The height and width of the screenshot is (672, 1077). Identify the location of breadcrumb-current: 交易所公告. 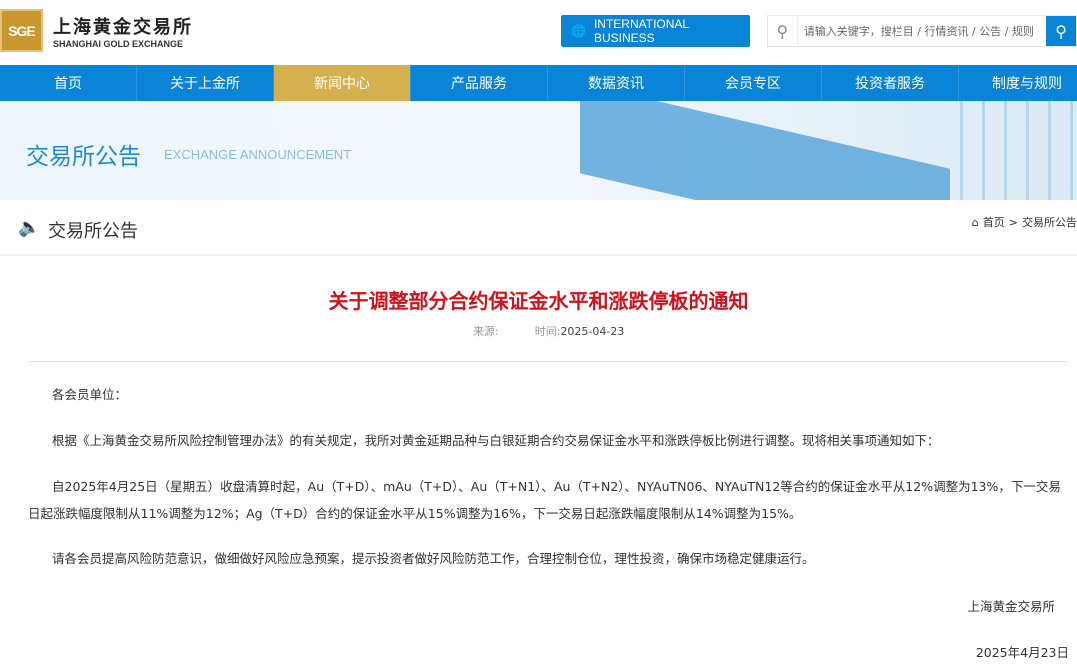
(1049, 222).